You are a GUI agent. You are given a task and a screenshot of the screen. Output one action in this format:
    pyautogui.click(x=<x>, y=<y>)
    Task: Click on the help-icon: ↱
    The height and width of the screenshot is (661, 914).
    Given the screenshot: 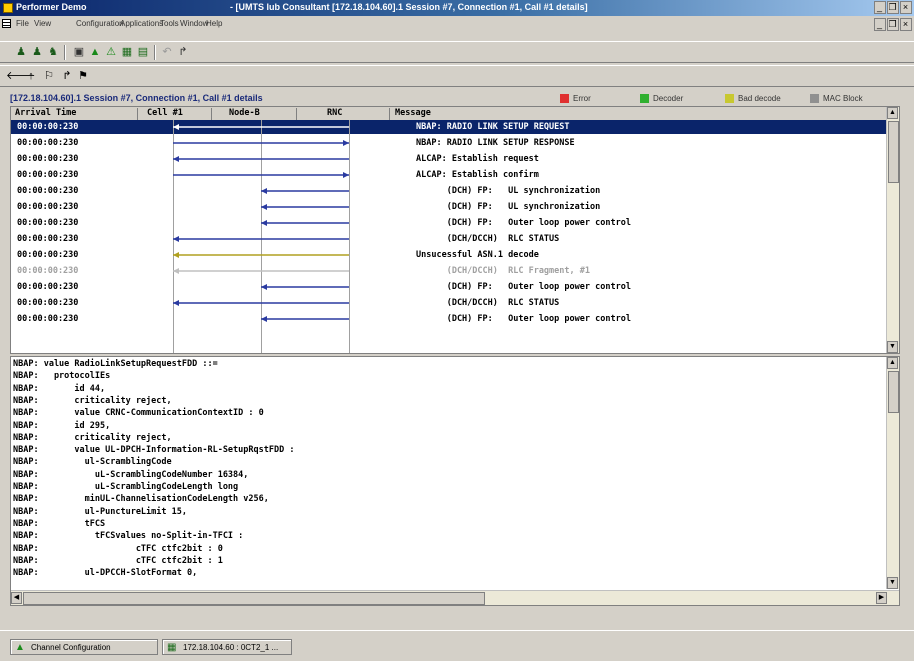 What is the action you would take?
    pyautogui.click(x=183, y=52)
    